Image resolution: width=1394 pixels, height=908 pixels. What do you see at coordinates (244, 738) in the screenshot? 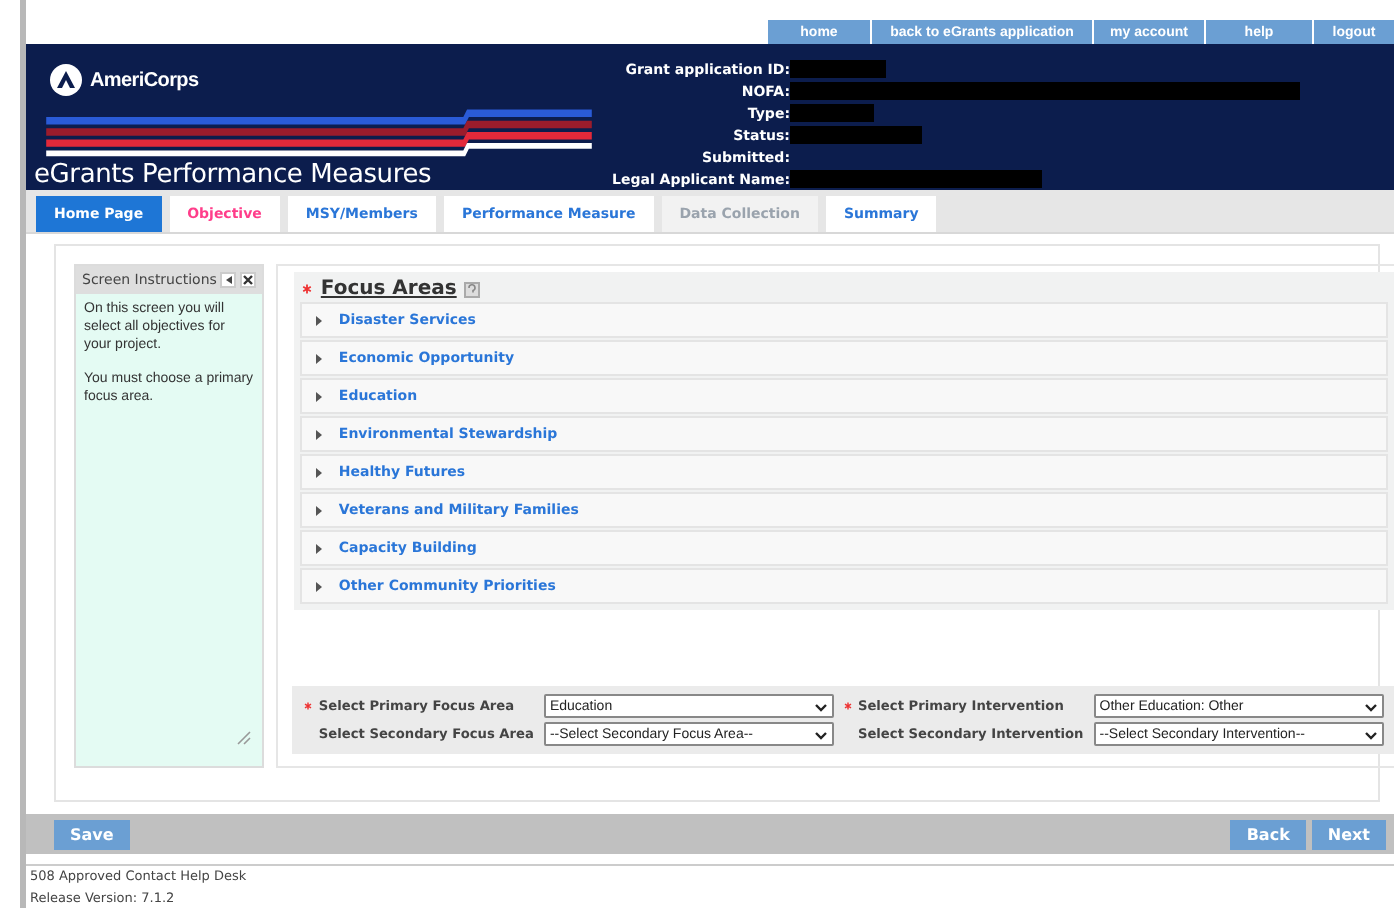
I see `resize-icon` at bounding box center [244, 738].